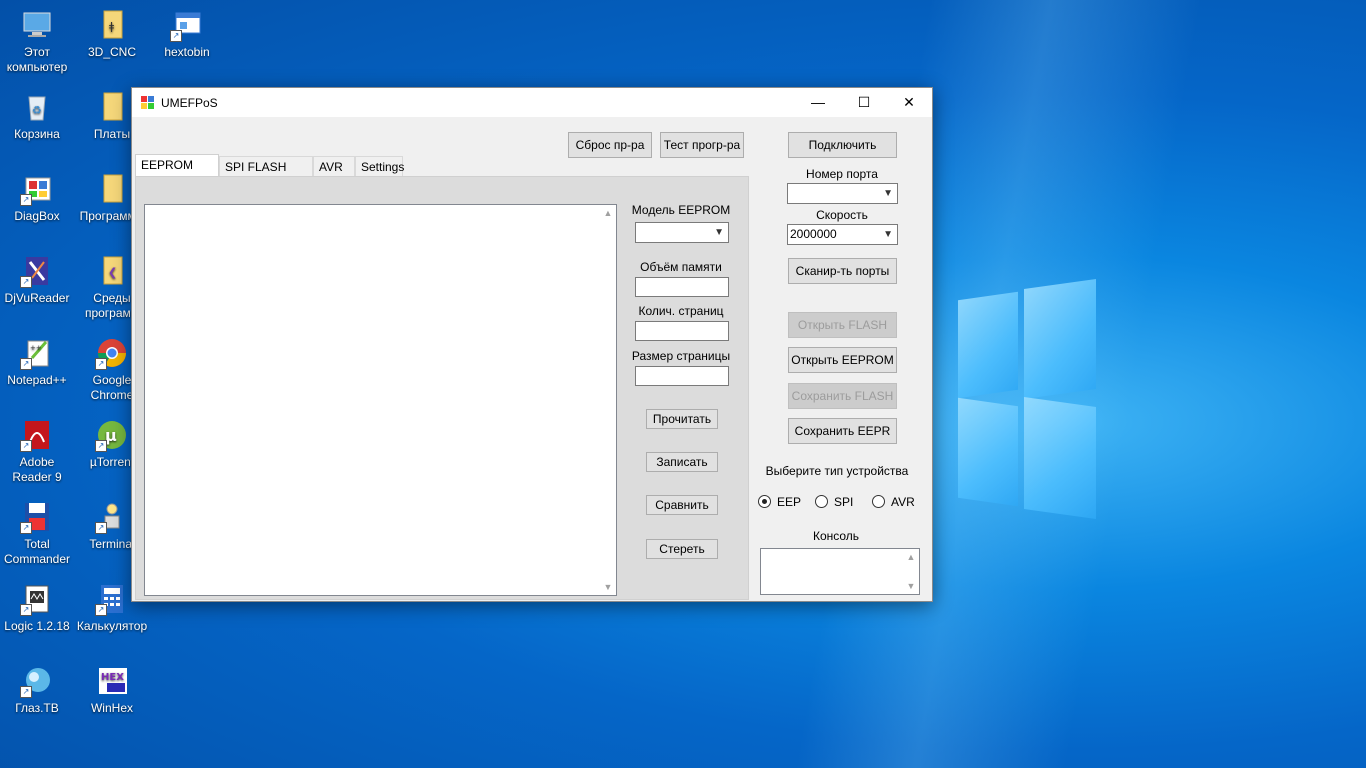 The height and width of the screenshot is (768, 1366). What do you see at coordinates (864, 102) in the screenshot?
I see `maximize-button: ☐` at bounding box center [864, 102].